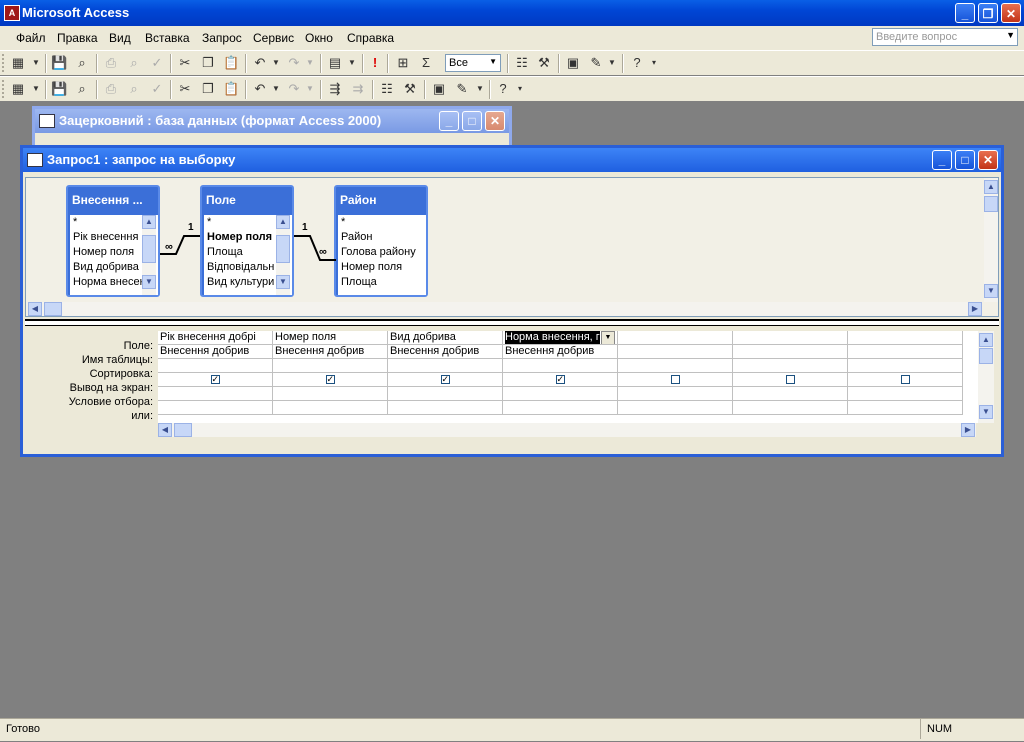 The image size is (1024, 742). What do you see at coordinates (231, 63) in the screenshot?
I see `paste-icon: 📋` at bounding box center [231, 63].